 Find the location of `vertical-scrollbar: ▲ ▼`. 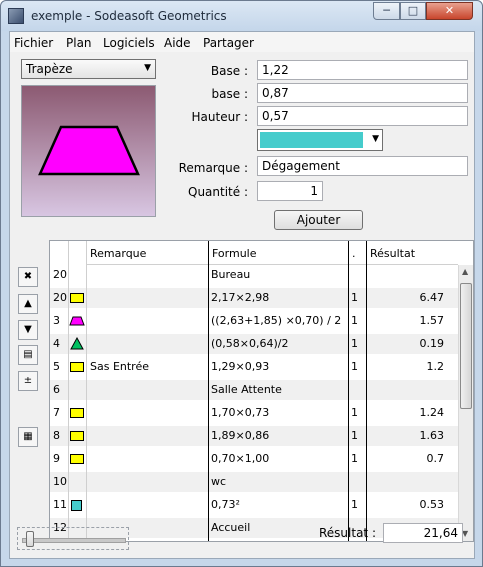

vertical-scrollbar: ▲ ▼ is located at coordinates (465, 403).